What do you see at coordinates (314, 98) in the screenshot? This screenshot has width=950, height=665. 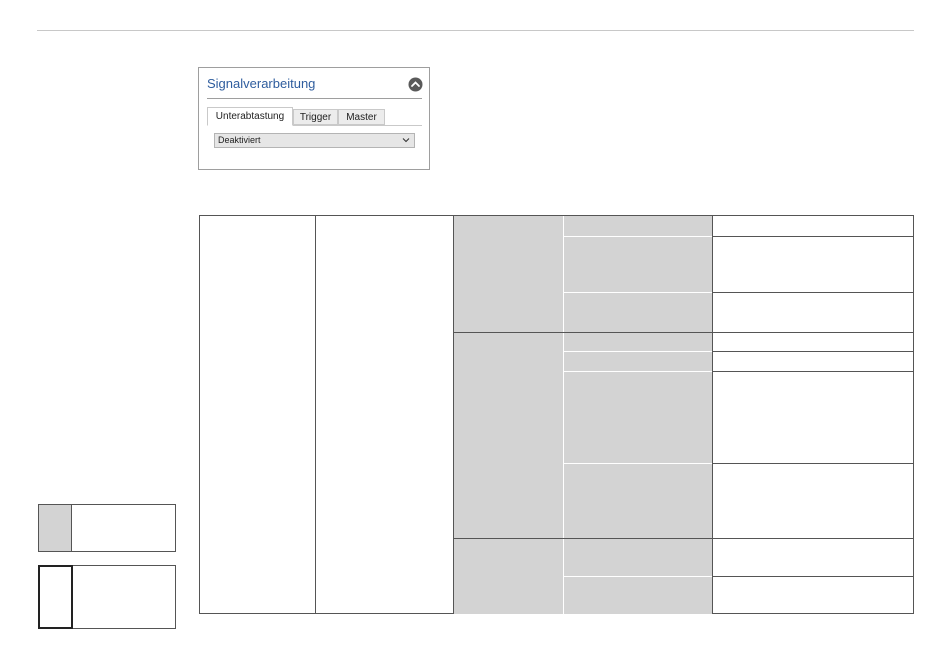 I see `panel-title-divider` at bounding box center [314, 98].